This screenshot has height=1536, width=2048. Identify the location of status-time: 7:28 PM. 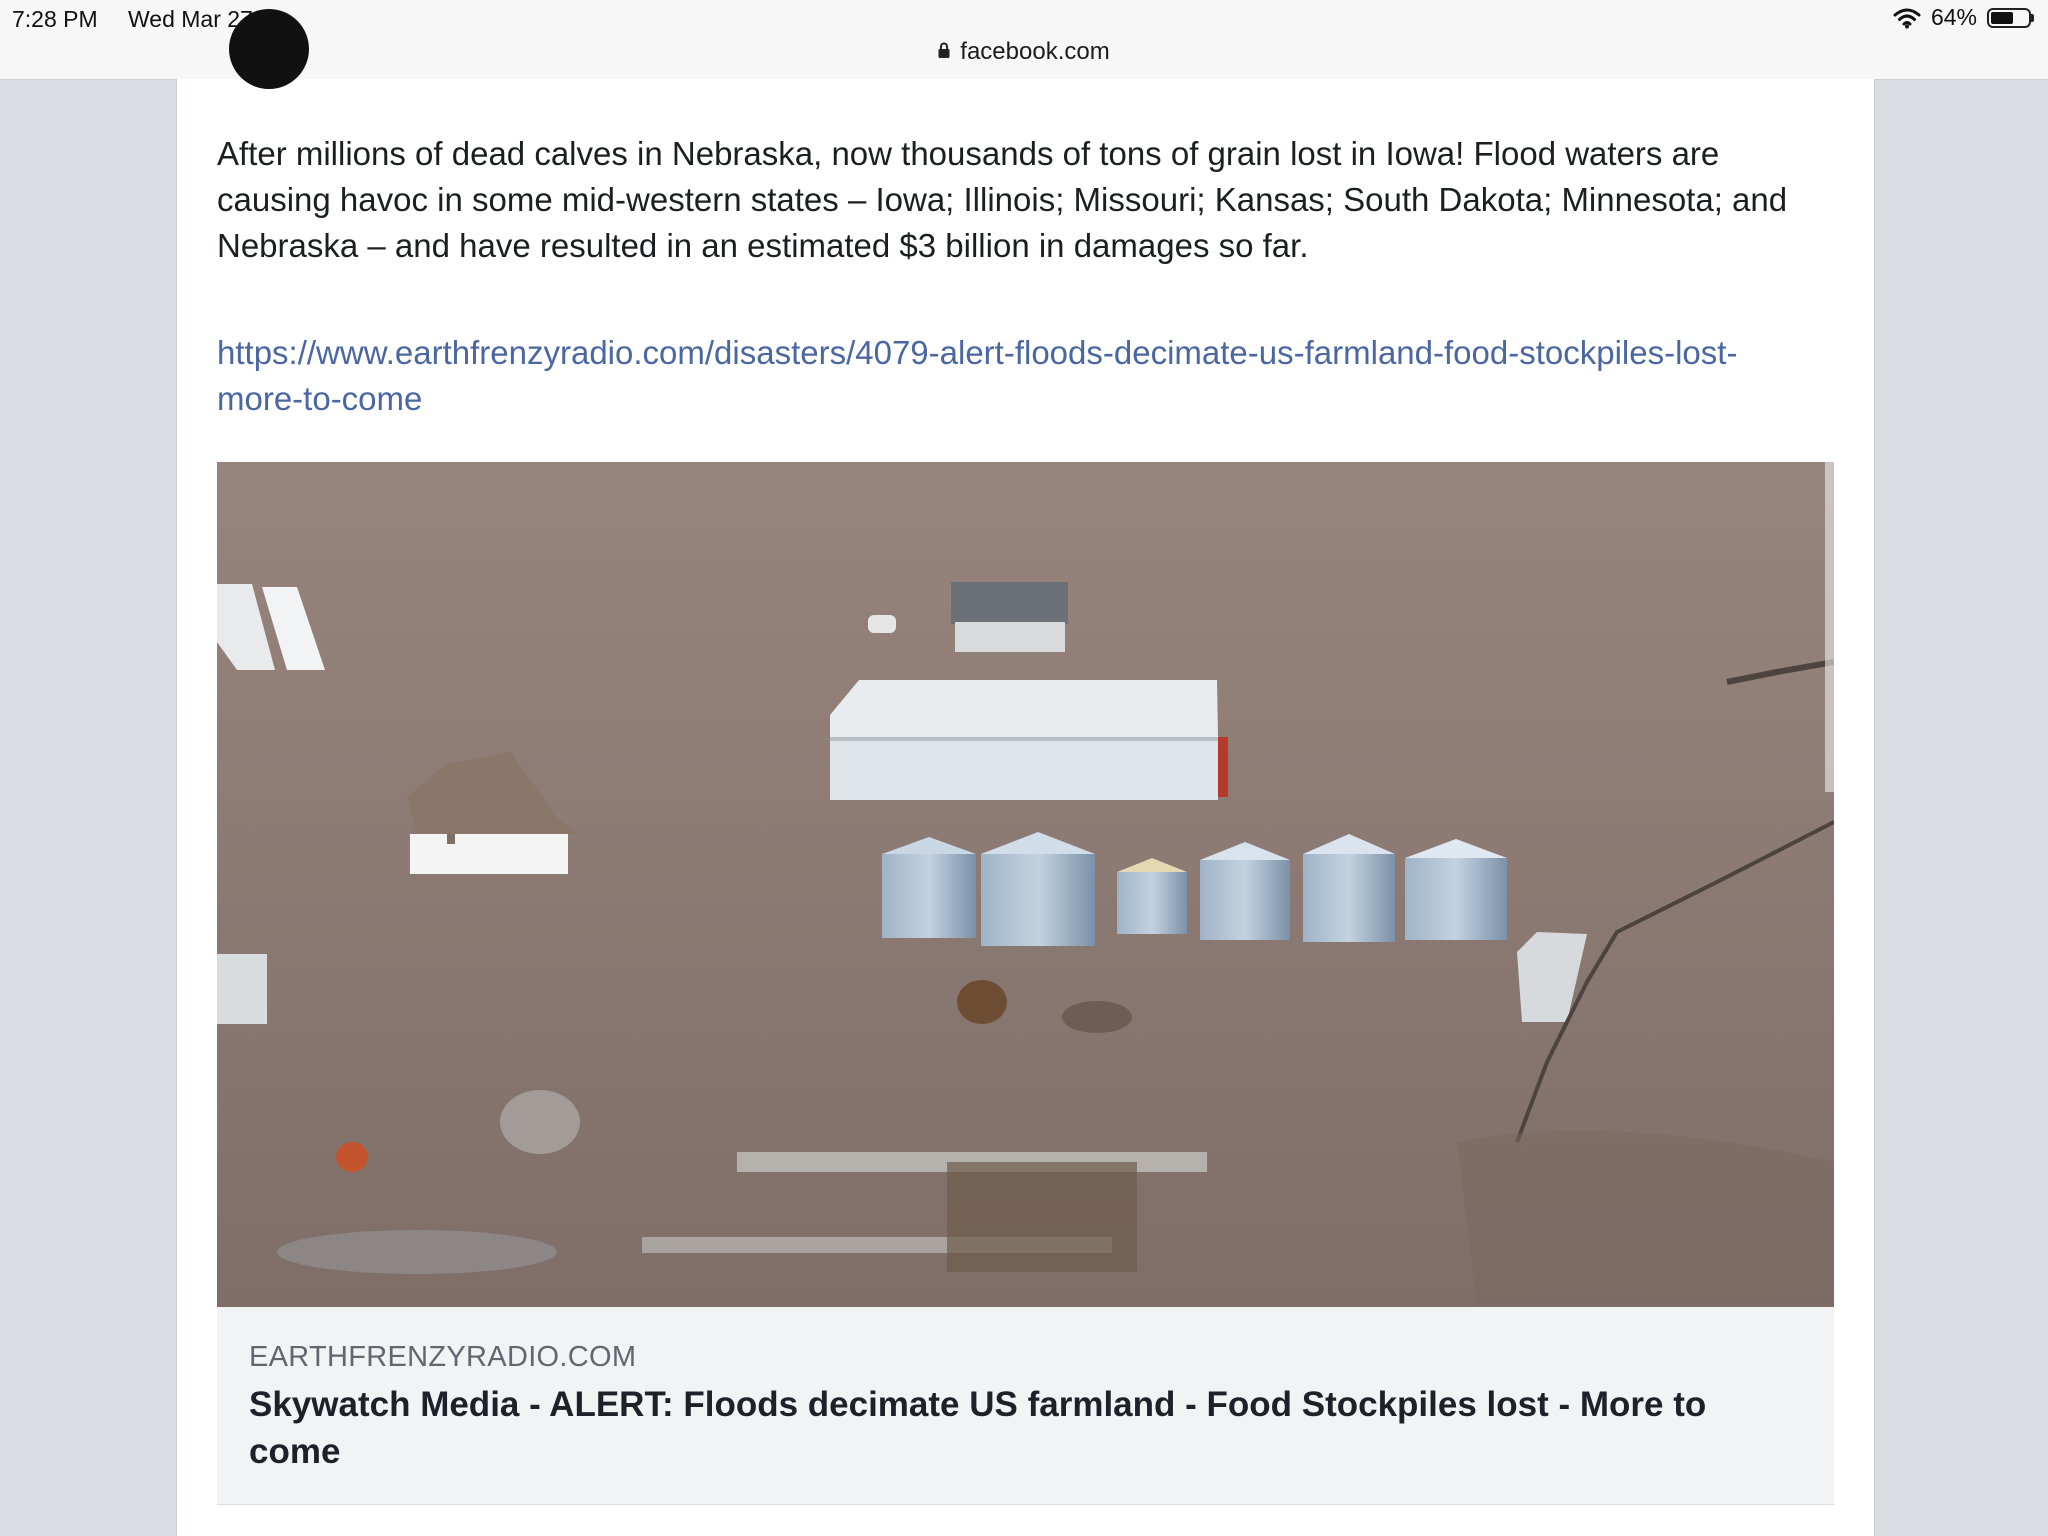
(55, 19).